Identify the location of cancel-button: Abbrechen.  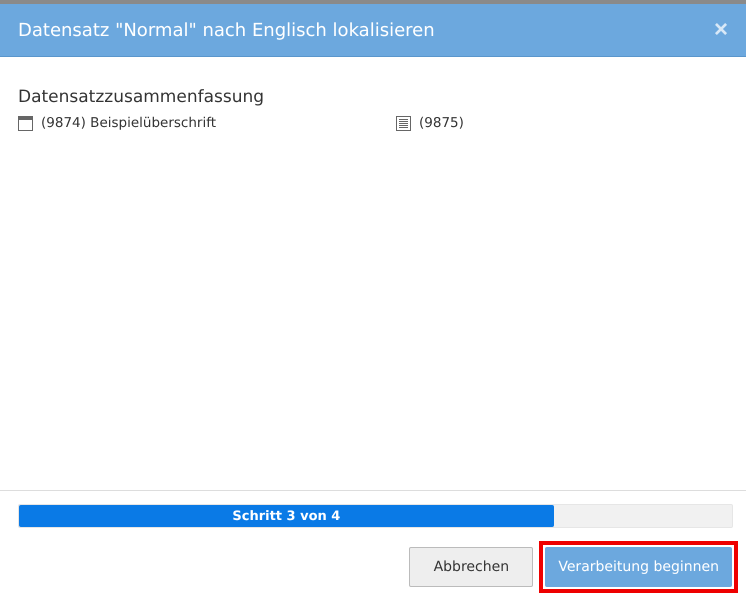
(471, 567).